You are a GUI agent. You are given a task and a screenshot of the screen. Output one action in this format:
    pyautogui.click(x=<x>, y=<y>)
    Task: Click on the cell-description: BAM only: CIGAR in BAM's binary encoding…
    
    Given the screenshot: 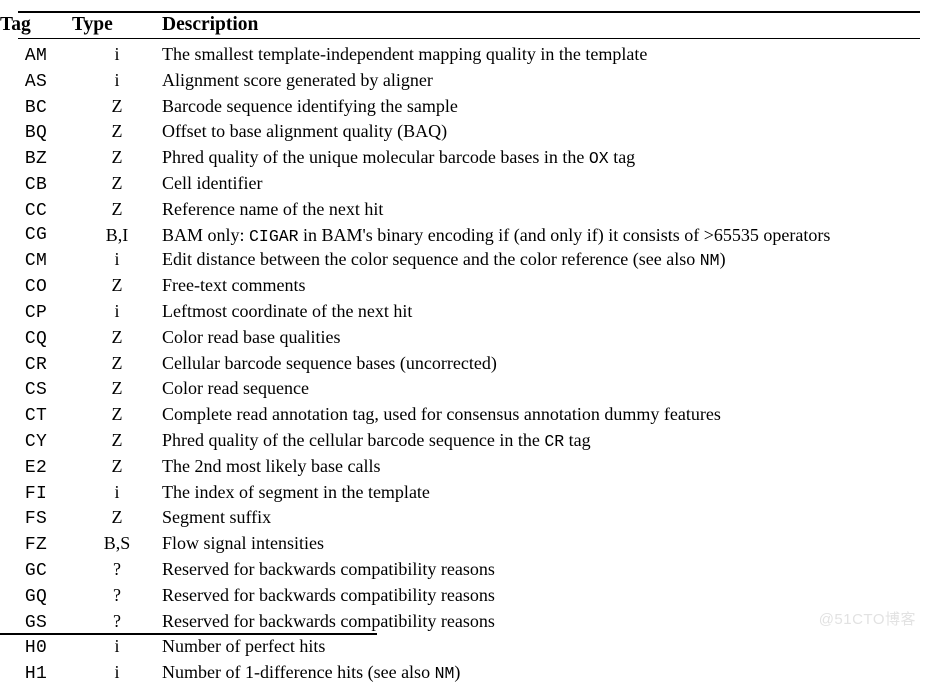 What is the action you would take?
    pyautogui.click(x=546, y=236)
    